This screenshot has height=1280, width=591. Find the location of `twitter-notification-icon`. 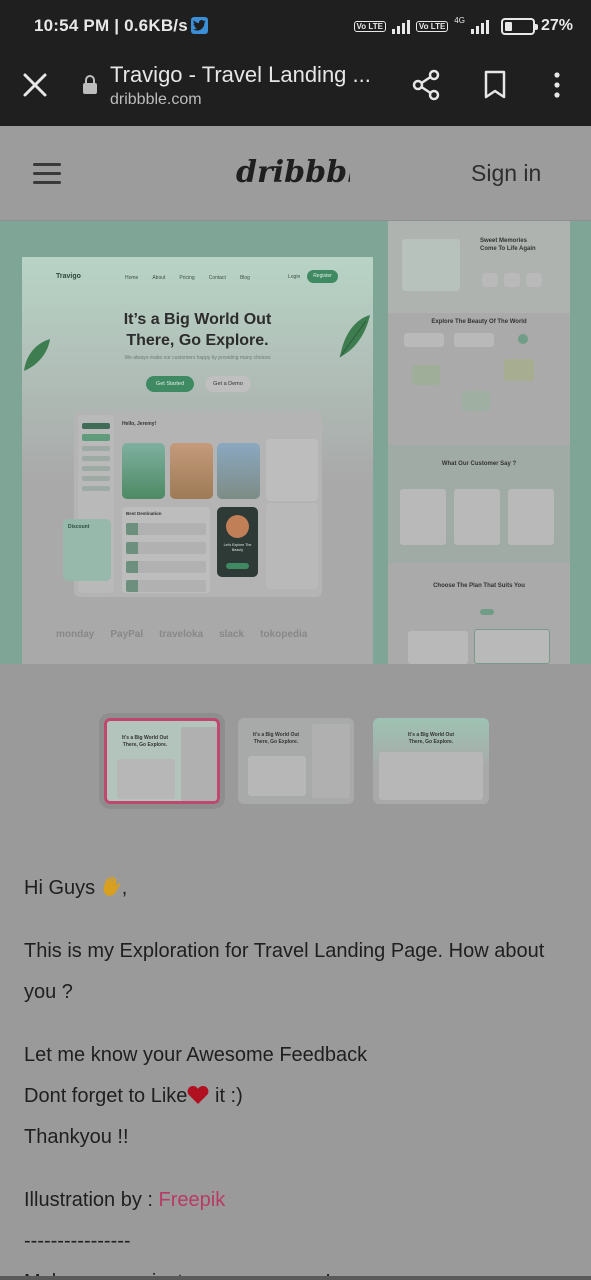

twitter-notification-icon is located at coordinates (199, 25).